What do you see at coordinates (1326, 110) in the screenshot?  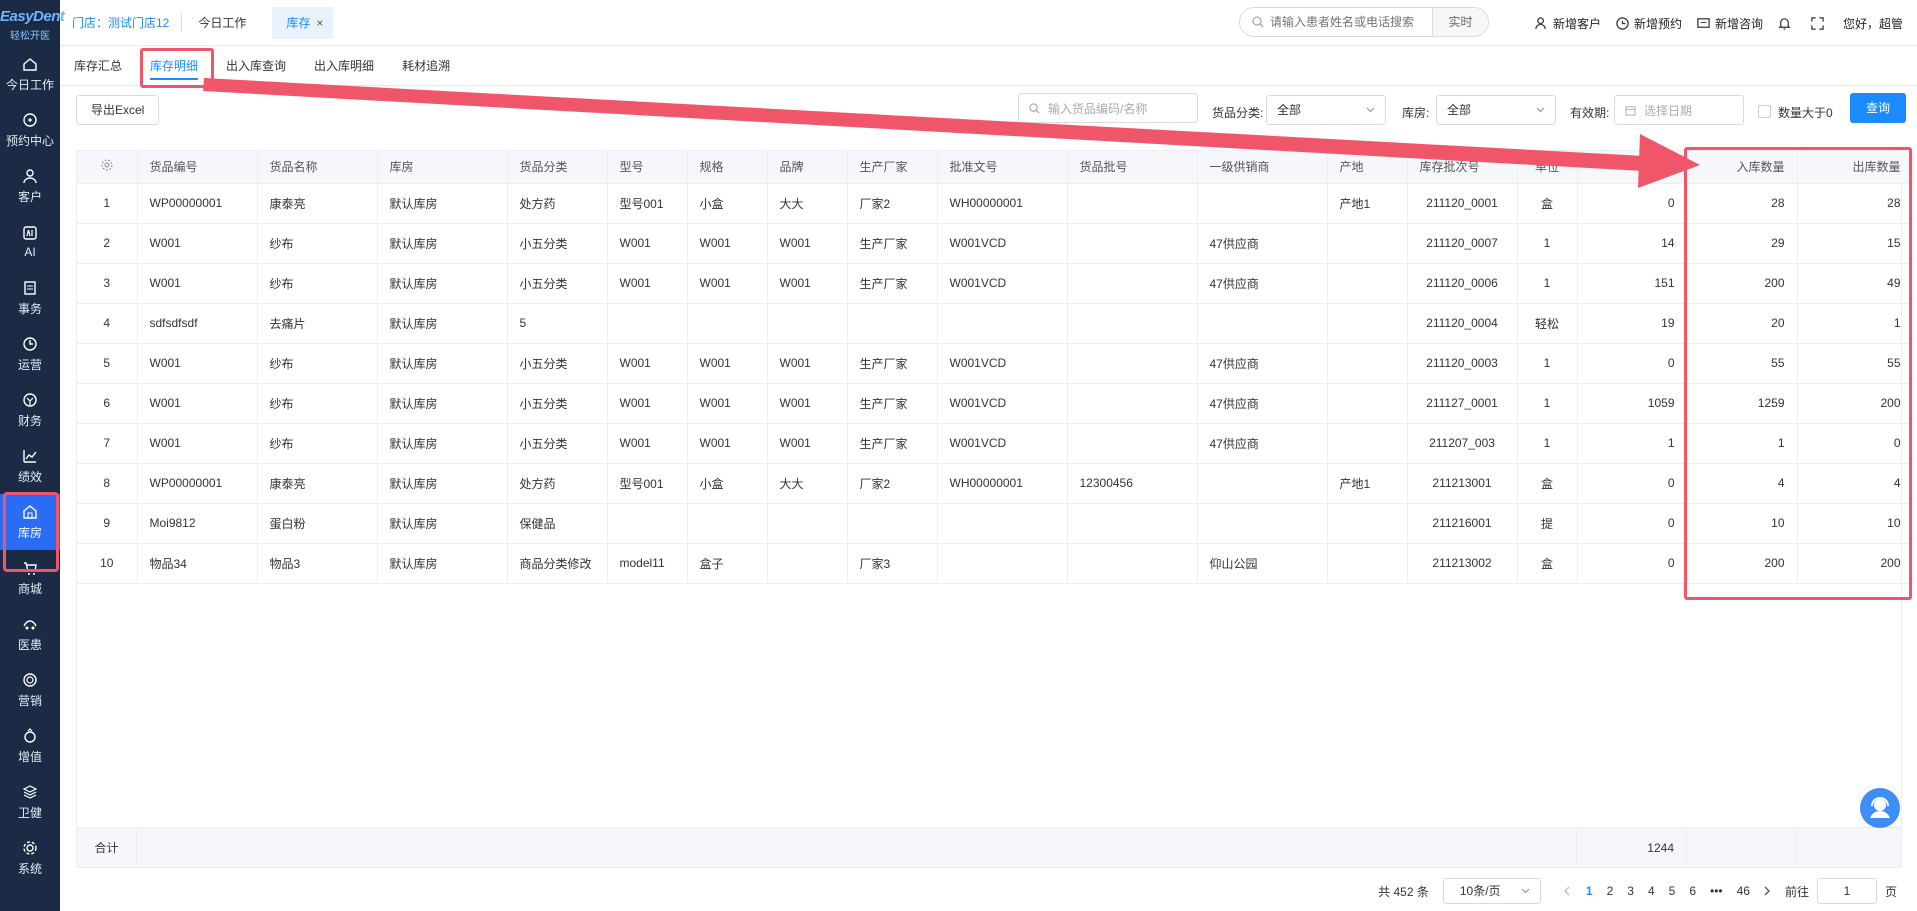 I see `category-select: 全部` at bounding box center [1326, 110].